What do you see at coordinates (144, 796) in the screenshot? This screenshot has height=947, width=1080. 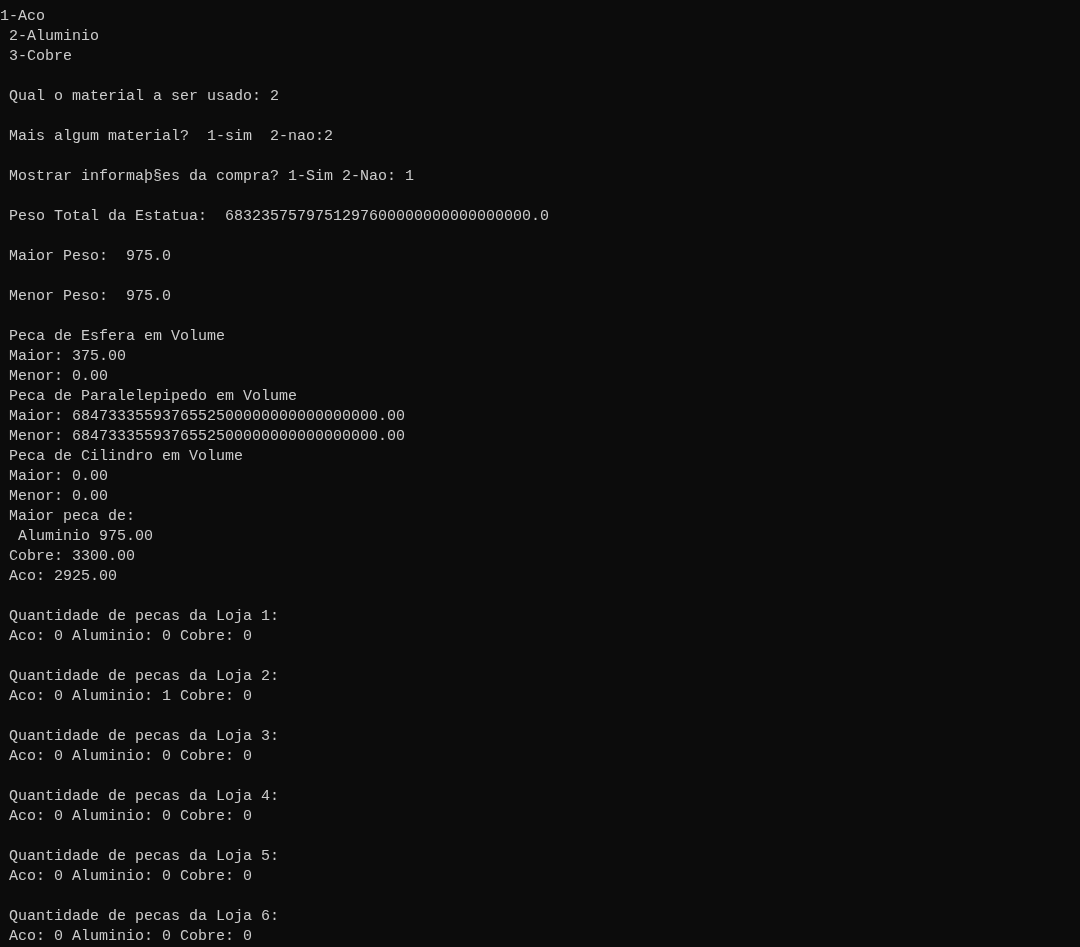 I see `console-line: Quantidade de pecas da Loja 4:` at bounding box center [144, 796].